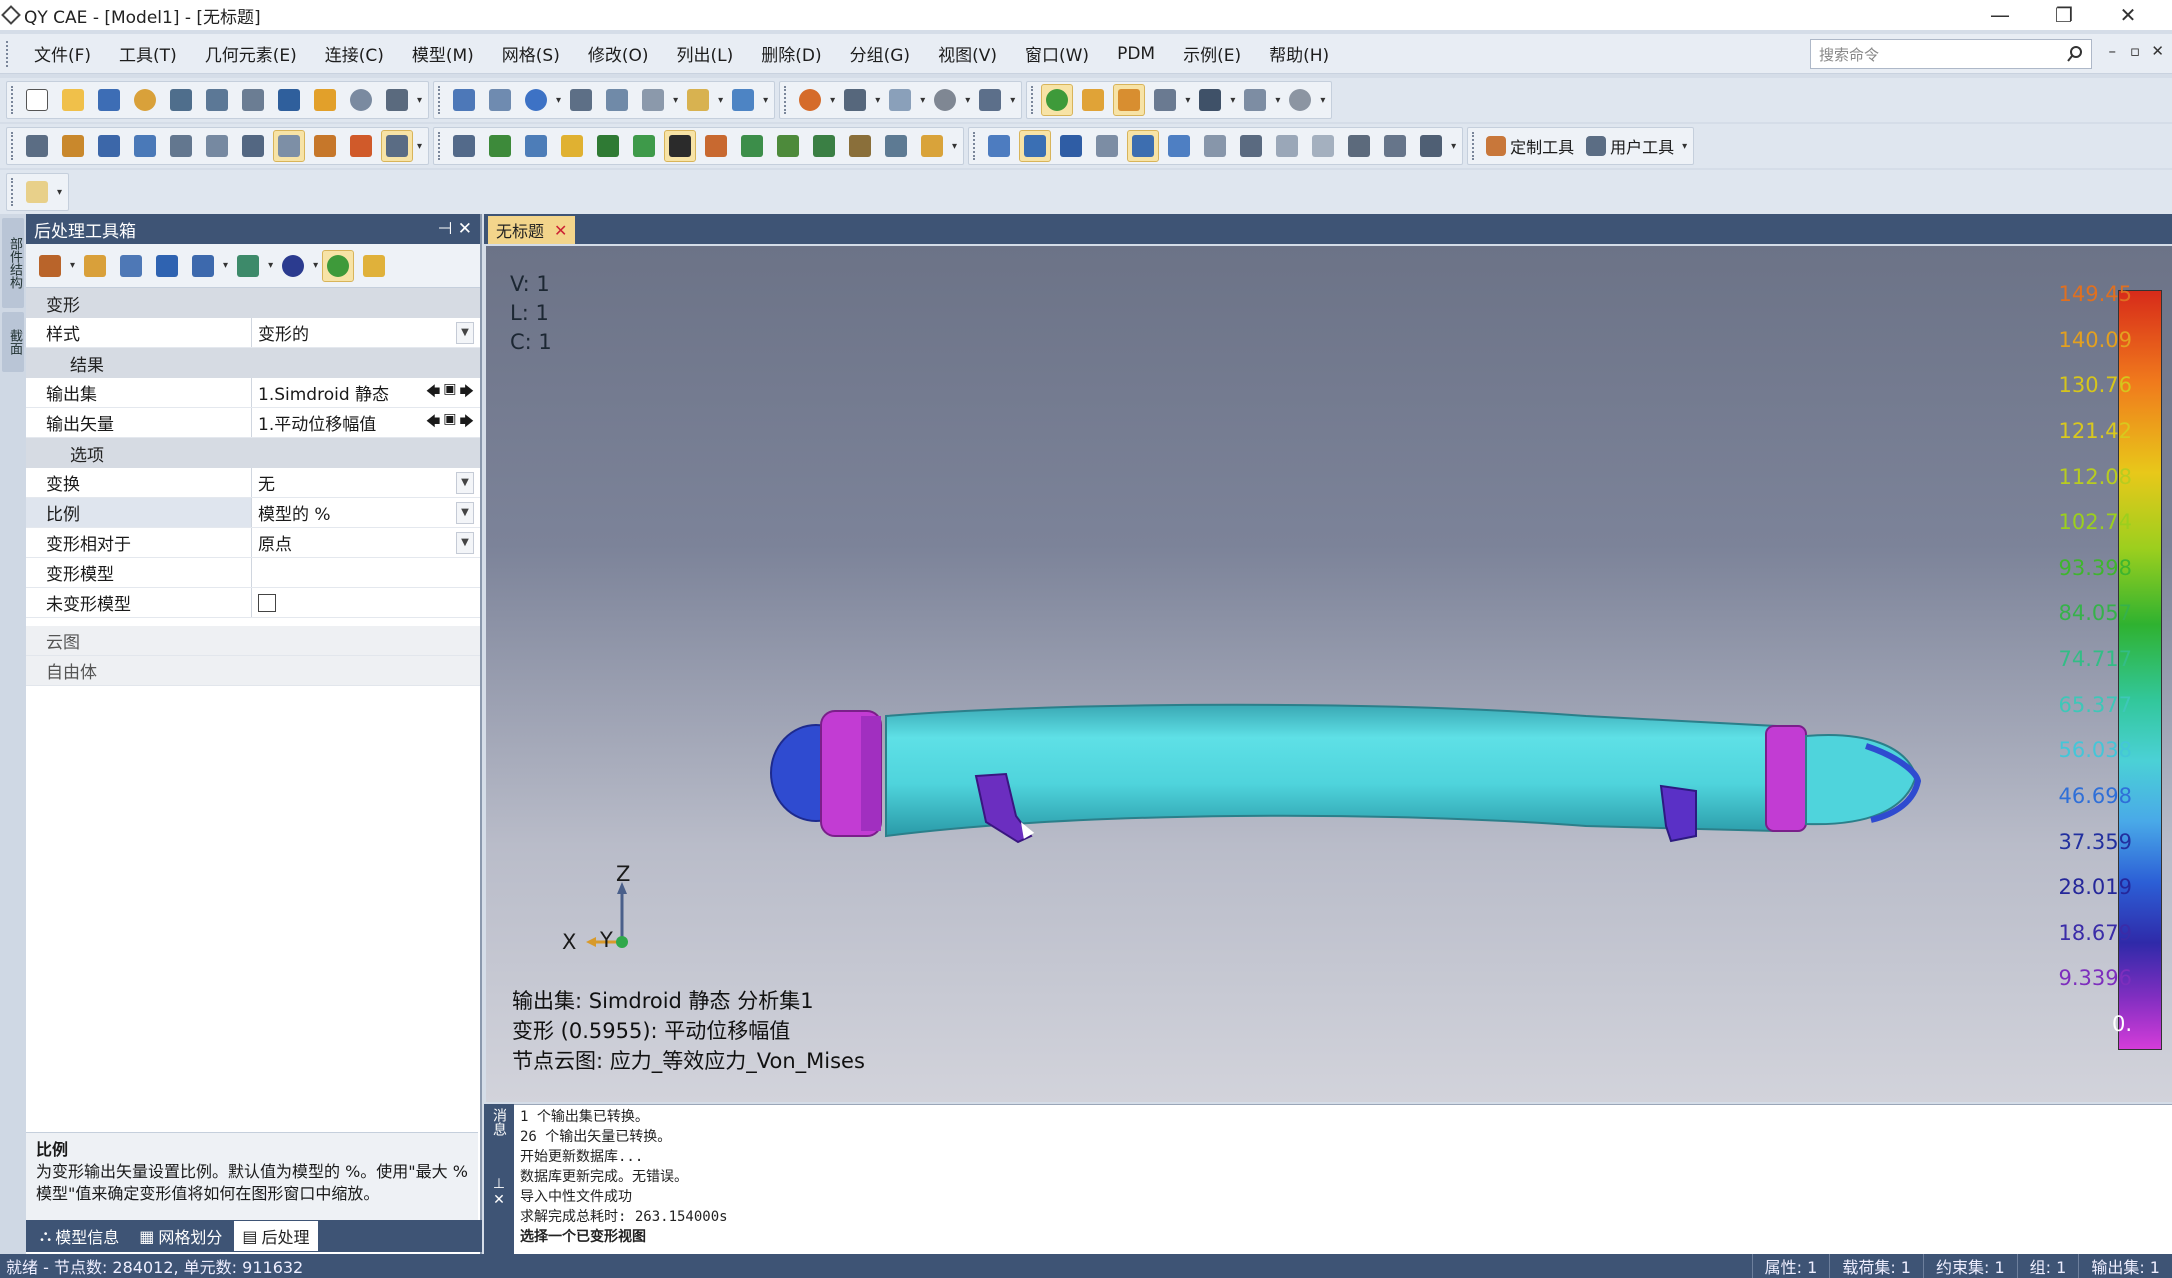 Image resolution: width=2172 pixels, height=1278 pixels. What do you see at coordinates (79, 1236) in the screenshot?
I see `tab-model-info: ⛬ 模型信息` at bounding box center [79, 1236].